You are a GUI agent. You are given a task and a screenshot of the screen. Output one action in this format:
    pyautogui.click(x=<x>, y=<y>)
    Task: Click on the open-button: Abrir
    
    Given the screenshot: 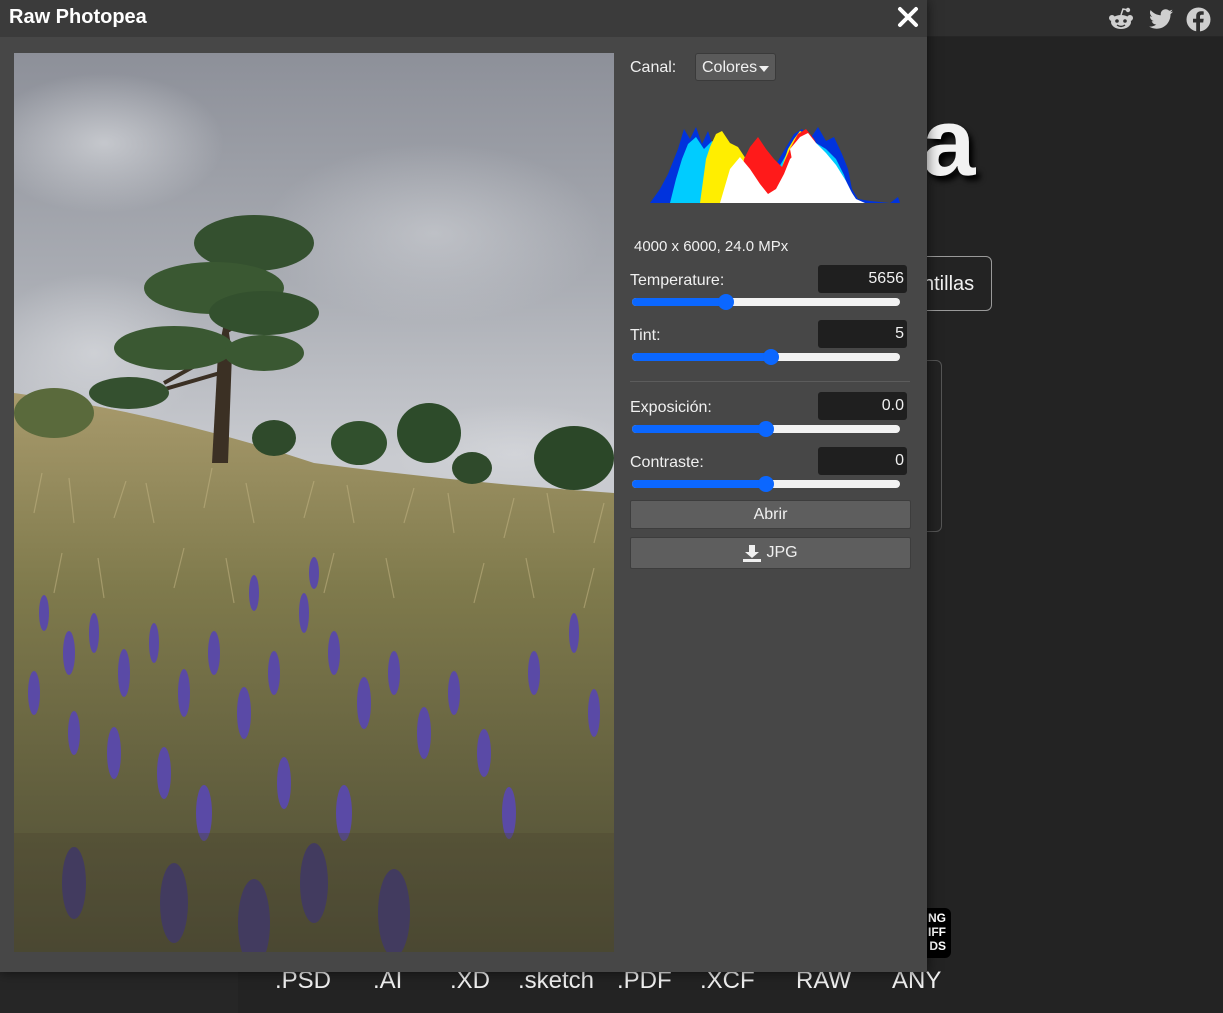 What is the action you would take?
    pyautogui.click(x=770, y=514)
    